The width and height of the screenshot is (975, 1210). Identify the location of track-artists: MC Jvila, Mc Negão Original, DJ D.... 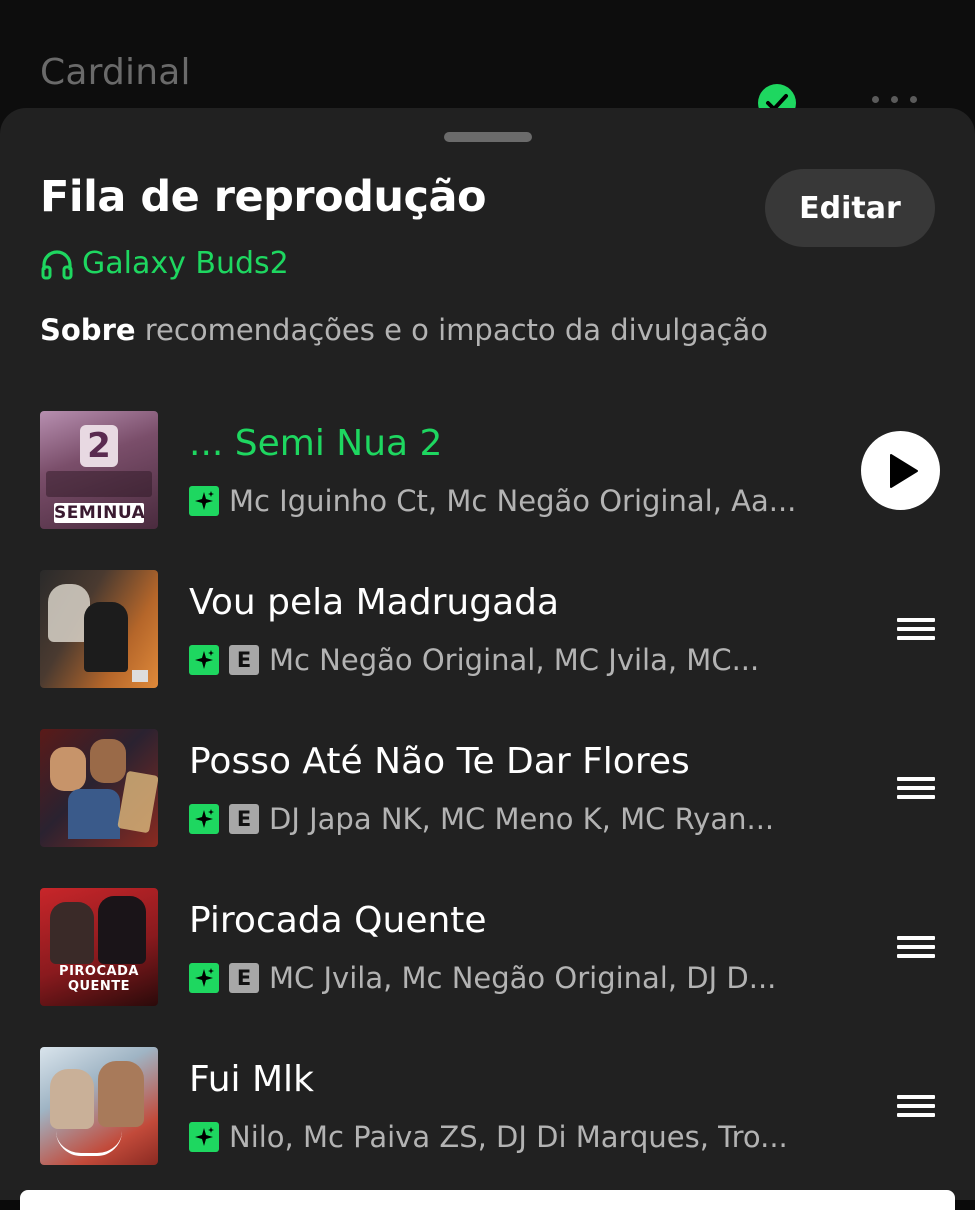
(523, 978).